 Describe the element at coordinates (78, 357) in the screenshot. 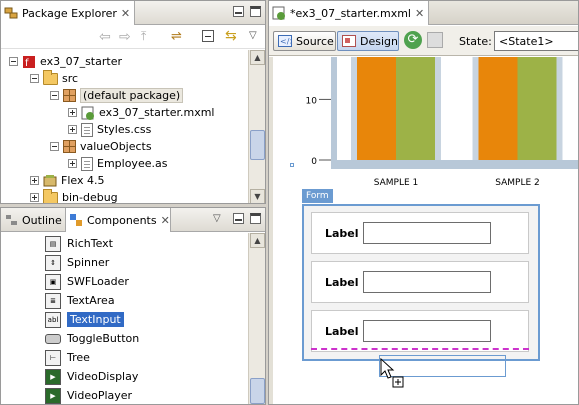

I see `component-label: Tree` at that location.